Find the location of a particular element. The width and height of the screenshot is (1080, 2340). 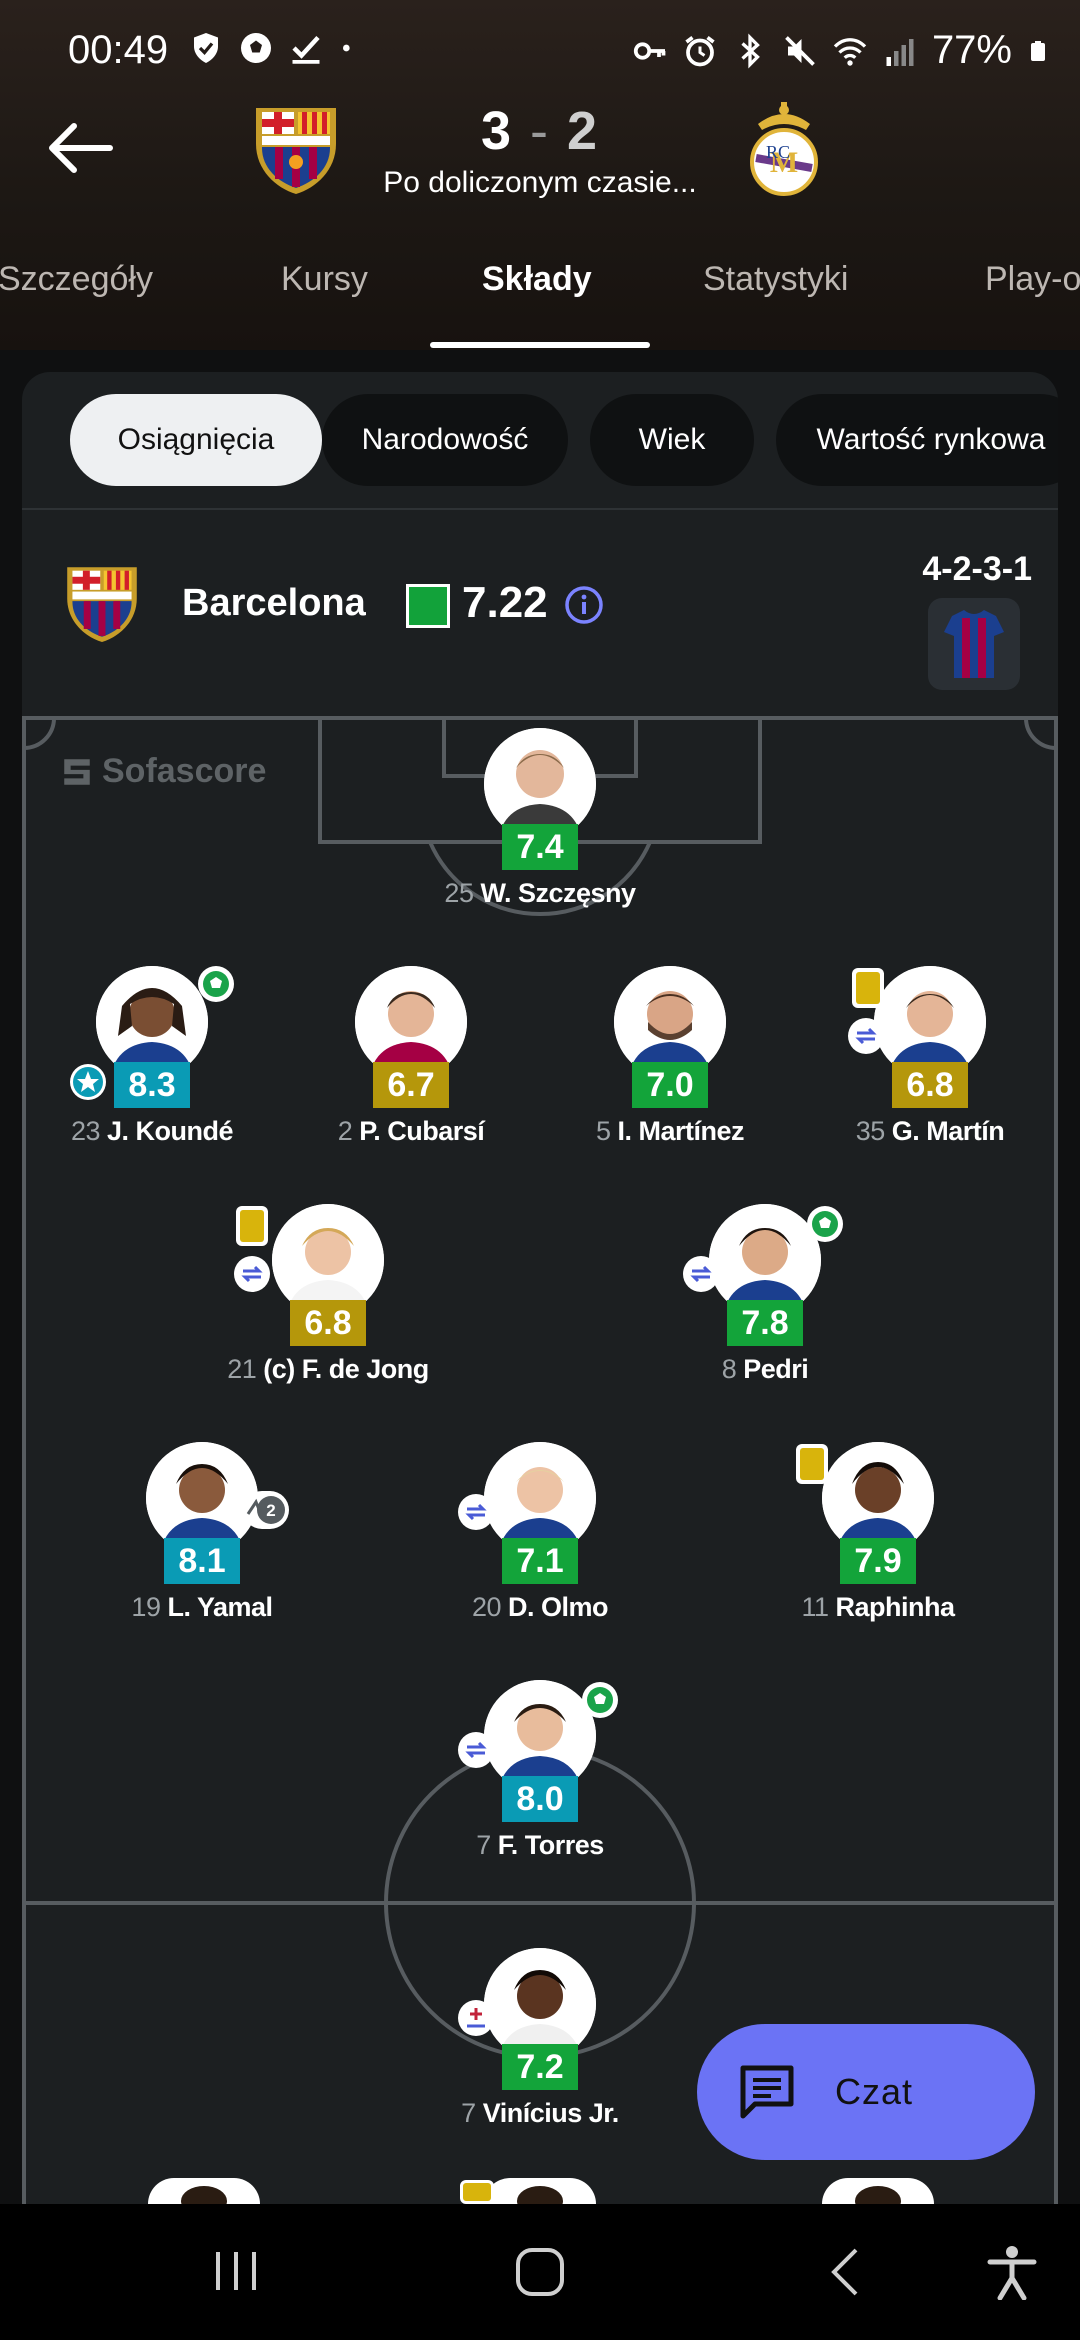

accessibility-icon is located at coordinates (1012, 2272).